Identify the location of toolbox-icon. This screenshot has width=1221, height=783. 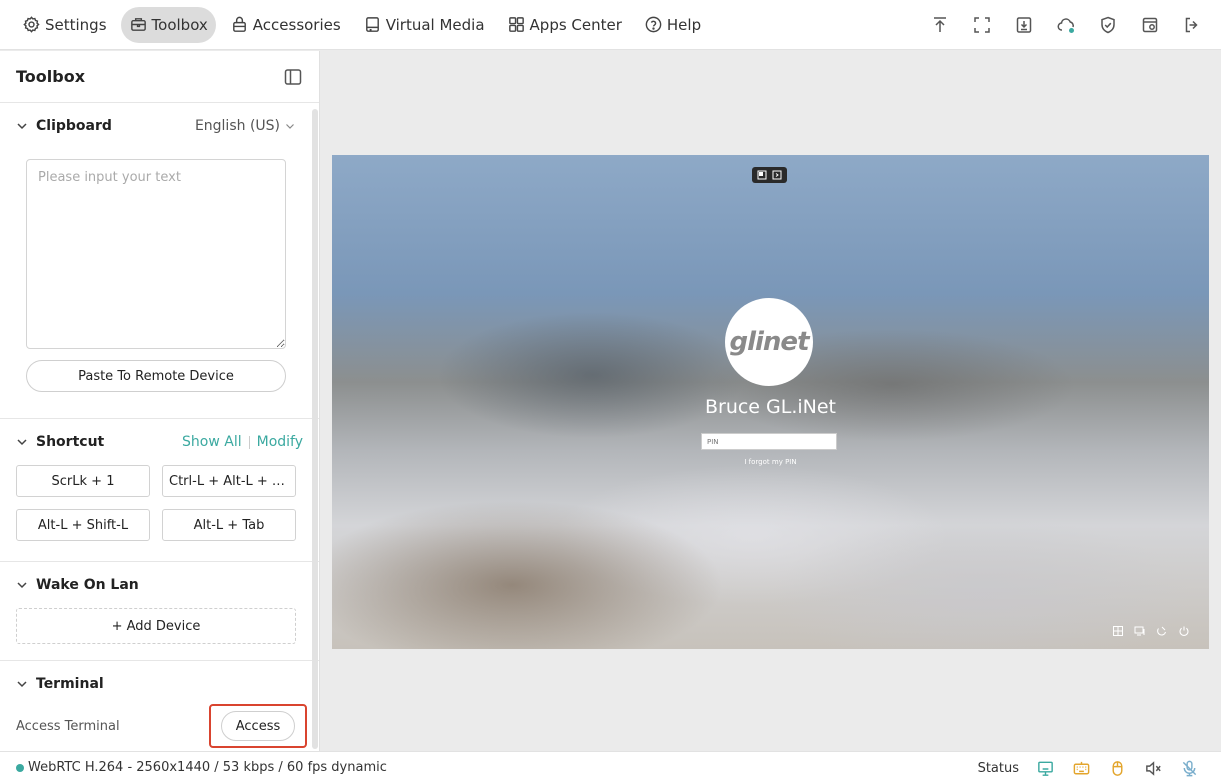
(138, 24).